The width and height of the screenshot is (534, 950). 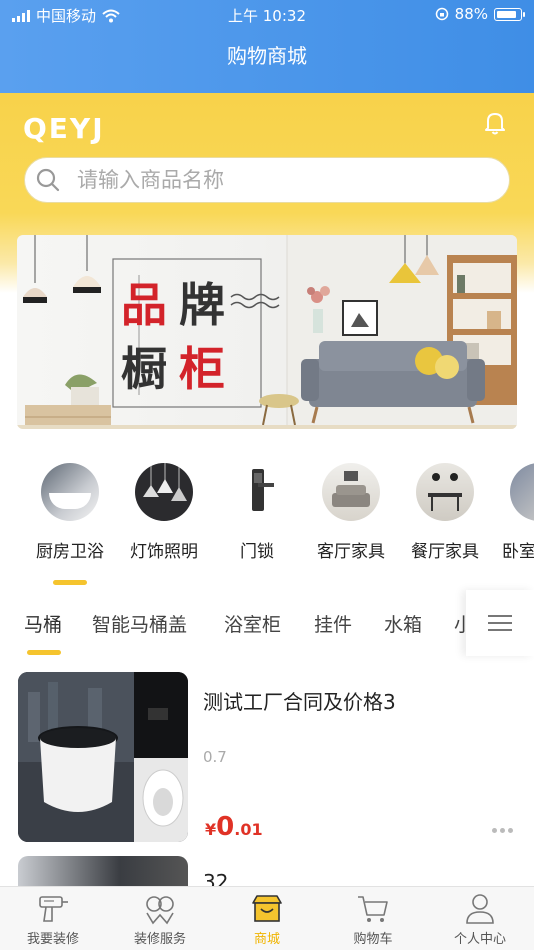 I want to click on tab-more-partial: 小, so click(x=460, y=623).